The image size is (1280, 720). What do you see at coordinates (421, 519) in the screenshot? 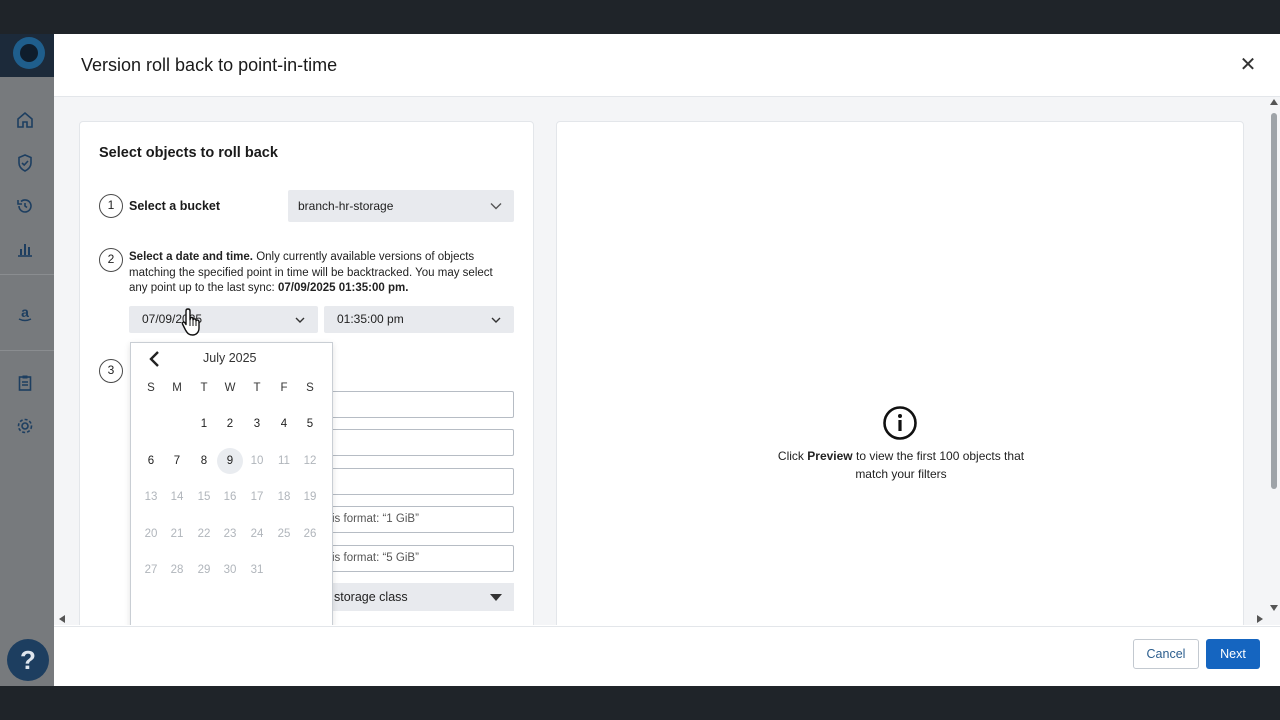
I see `min-size-input: is format: “1 GiB”` at bounding box center [421, 519].